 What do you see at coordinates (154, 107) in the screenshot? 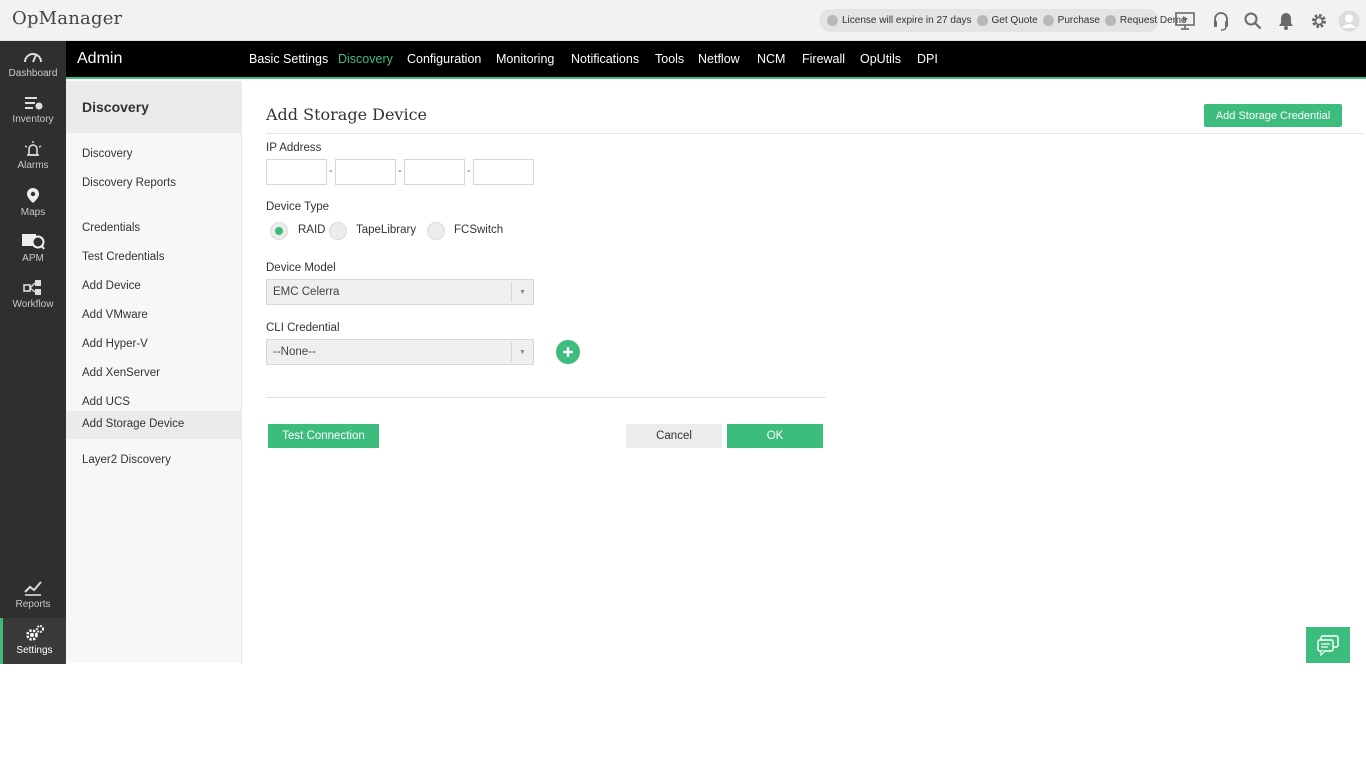
I see `sidebar-header: Discovery` at bounding box center [154, 107].